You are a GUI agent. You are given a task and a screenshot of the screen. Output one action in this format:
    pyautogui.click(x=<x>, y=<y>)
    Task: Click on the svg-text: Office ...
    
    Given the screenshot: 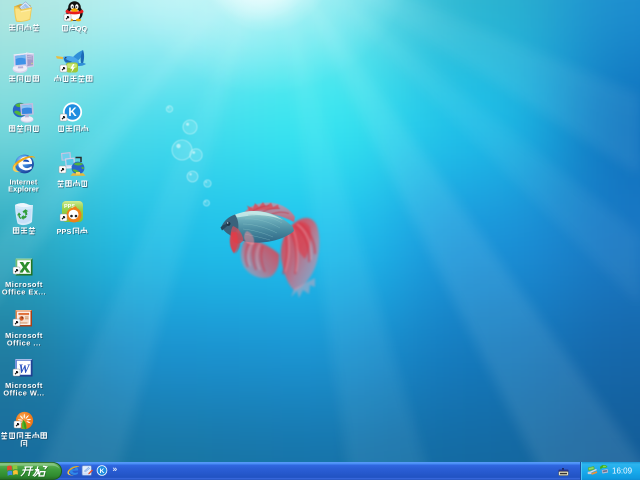 What is the action you would take?
    pyautogui.click(x=24, y=342)
    